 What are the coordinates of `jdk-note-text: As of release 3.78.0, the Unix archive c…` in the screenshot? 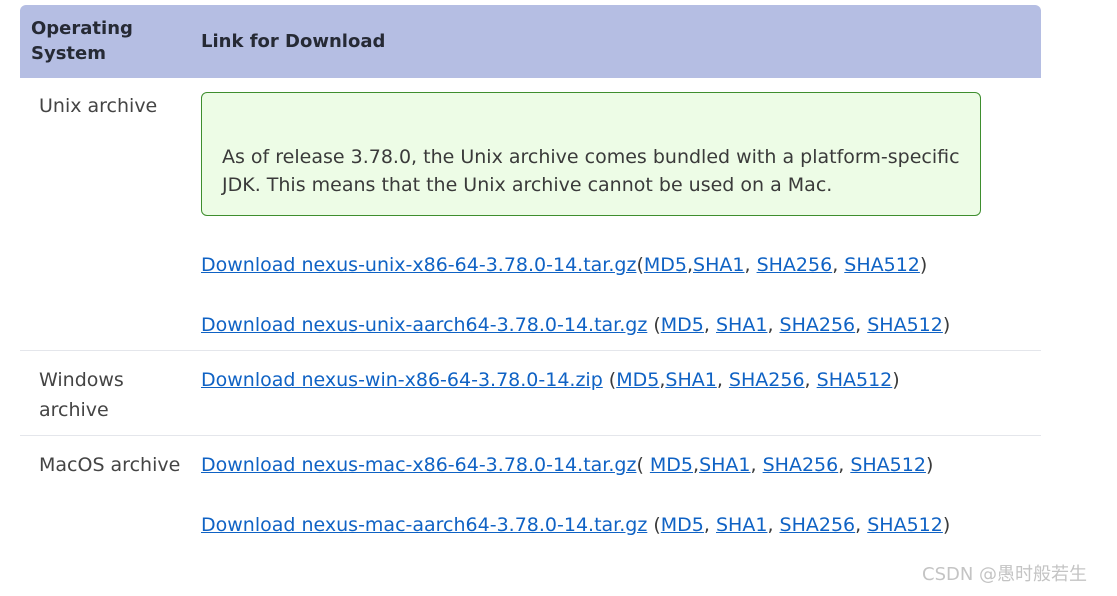 It's located at (591, 171).